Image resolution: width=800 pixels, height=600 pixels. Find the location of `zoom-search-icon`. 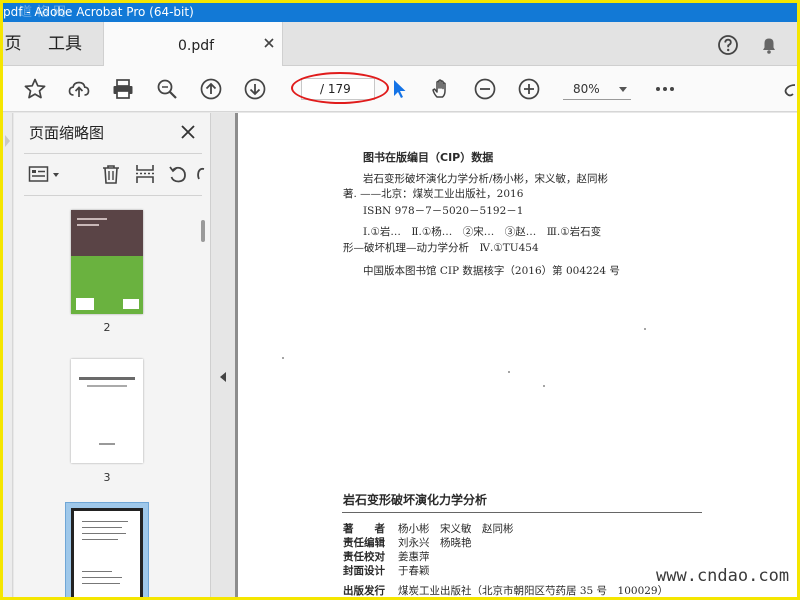

zoom-search-icon is located at coordinates (167, 89).